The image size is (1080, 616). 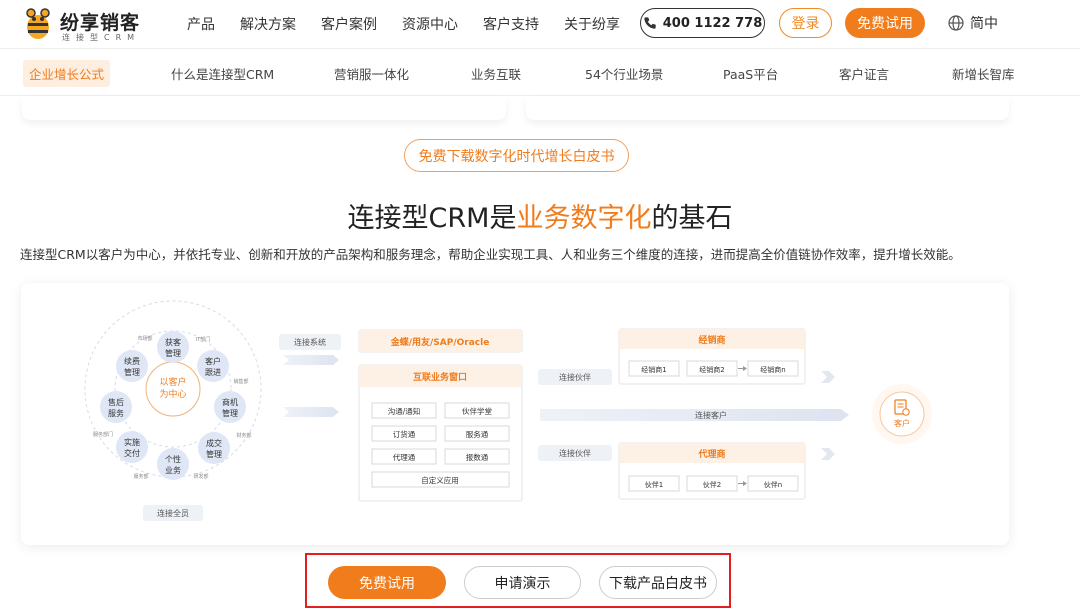 What do you see at coordinates (101, 37) in the screenshot?
I see `brand-subtitle: 连接型CRM` at bounding box center [101, 37].